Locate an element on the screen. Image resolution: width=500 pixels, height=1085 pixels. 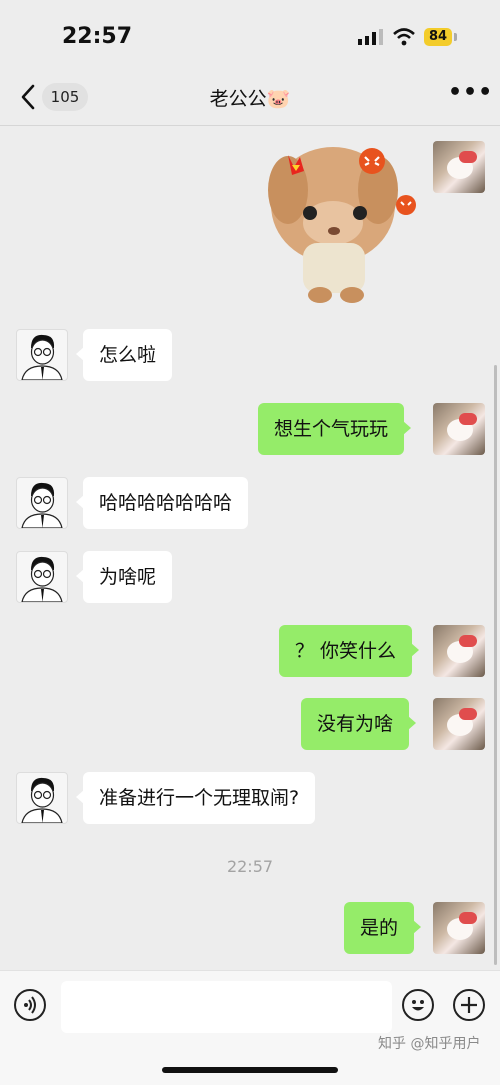
message-bubble-incoming: 哈哈哈哈哈哈哈 is located at coordinates (162, 503).